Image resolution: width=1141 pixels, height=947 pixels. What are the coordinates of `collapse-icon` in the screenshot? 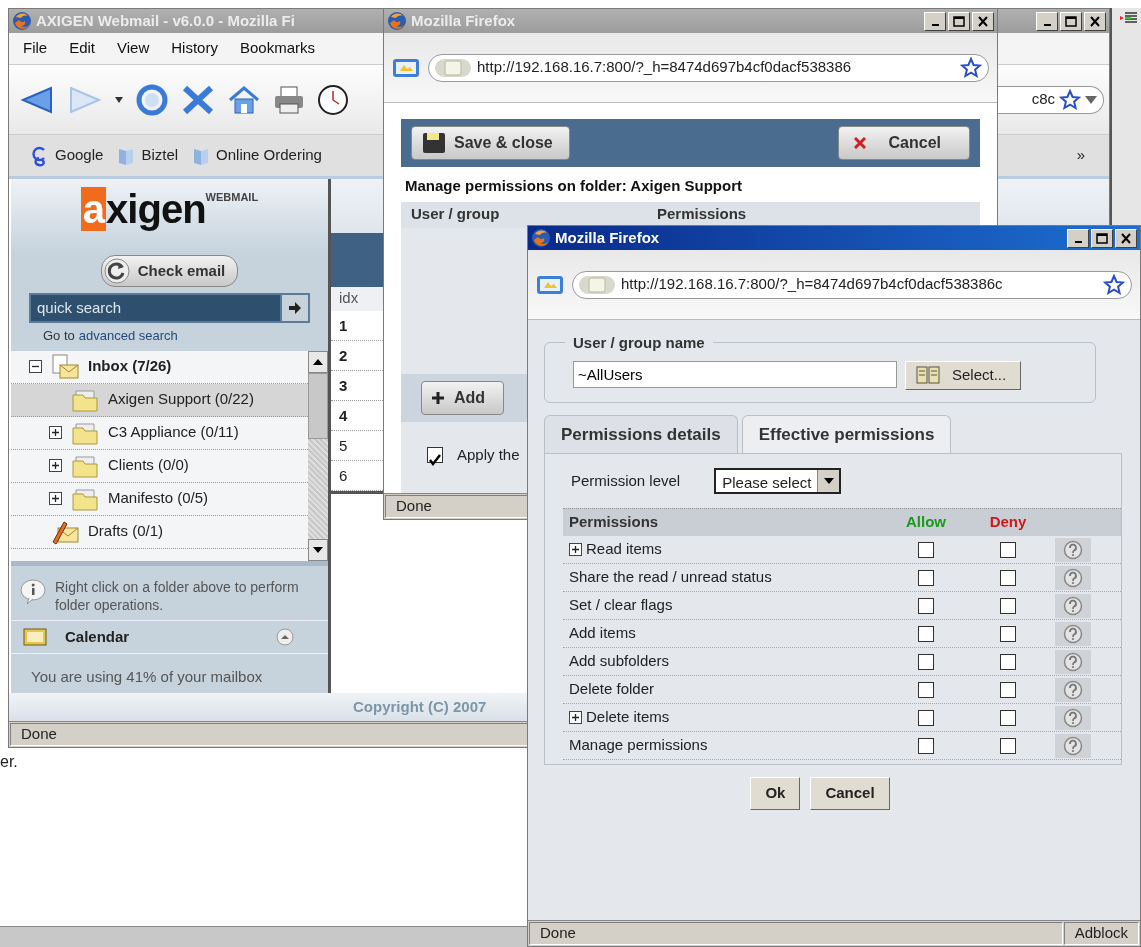 It's located at (35, 366).